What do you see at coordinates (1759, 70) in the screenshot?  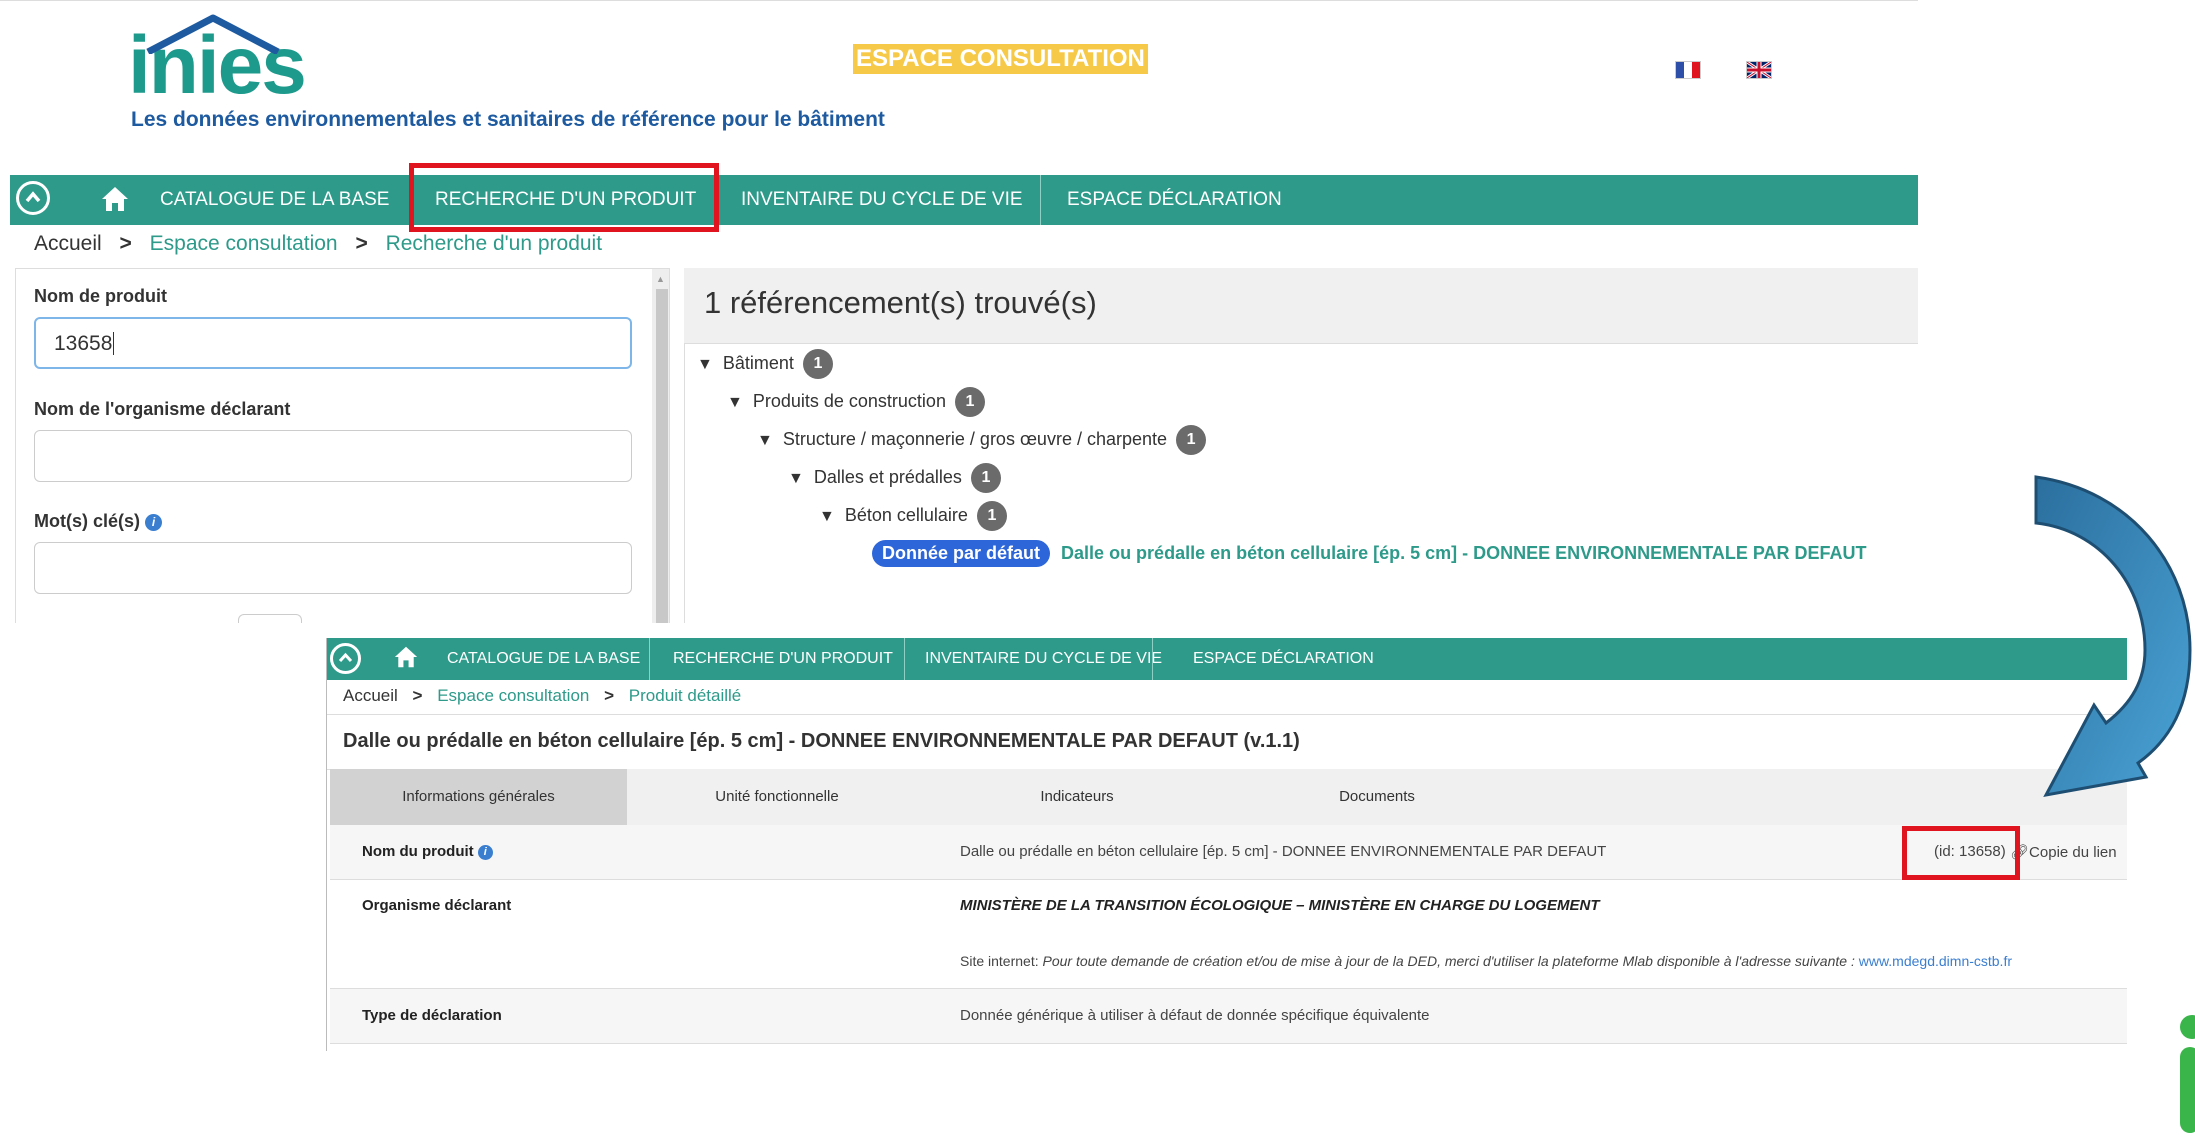 I see `en-flag-icon` at bounding box center [1759, 70].